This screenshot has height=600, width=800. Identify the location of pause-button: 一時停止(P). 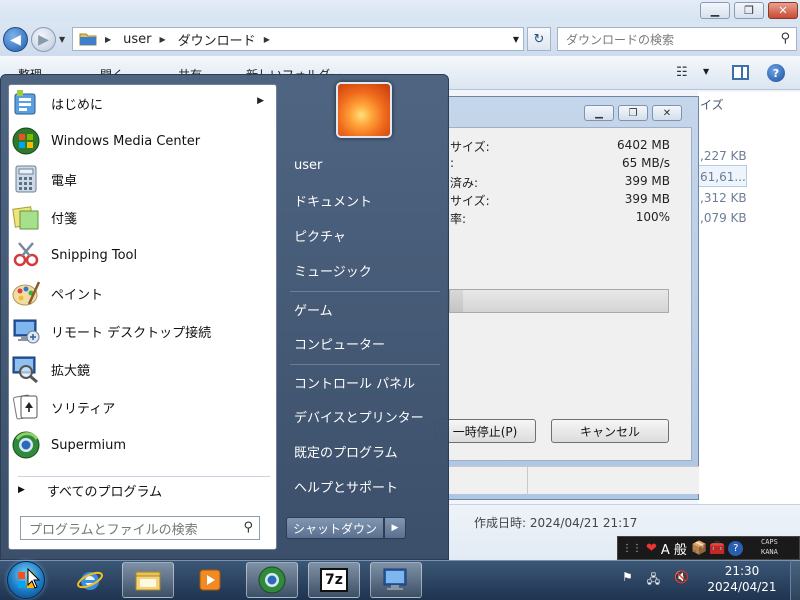
(485, 431).